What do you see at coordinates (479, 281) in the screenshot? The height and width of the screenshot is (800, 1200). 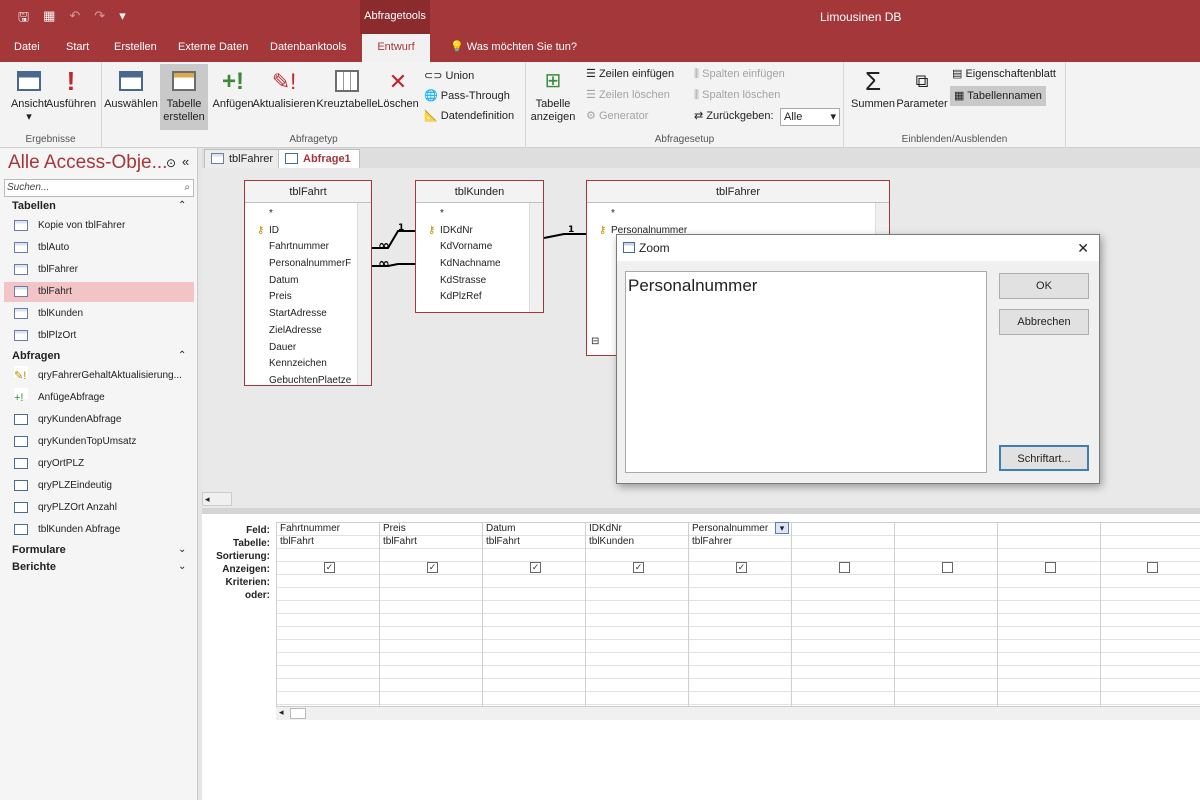 I see `field-item: KdStrasse` at bounding box center [479, 281].